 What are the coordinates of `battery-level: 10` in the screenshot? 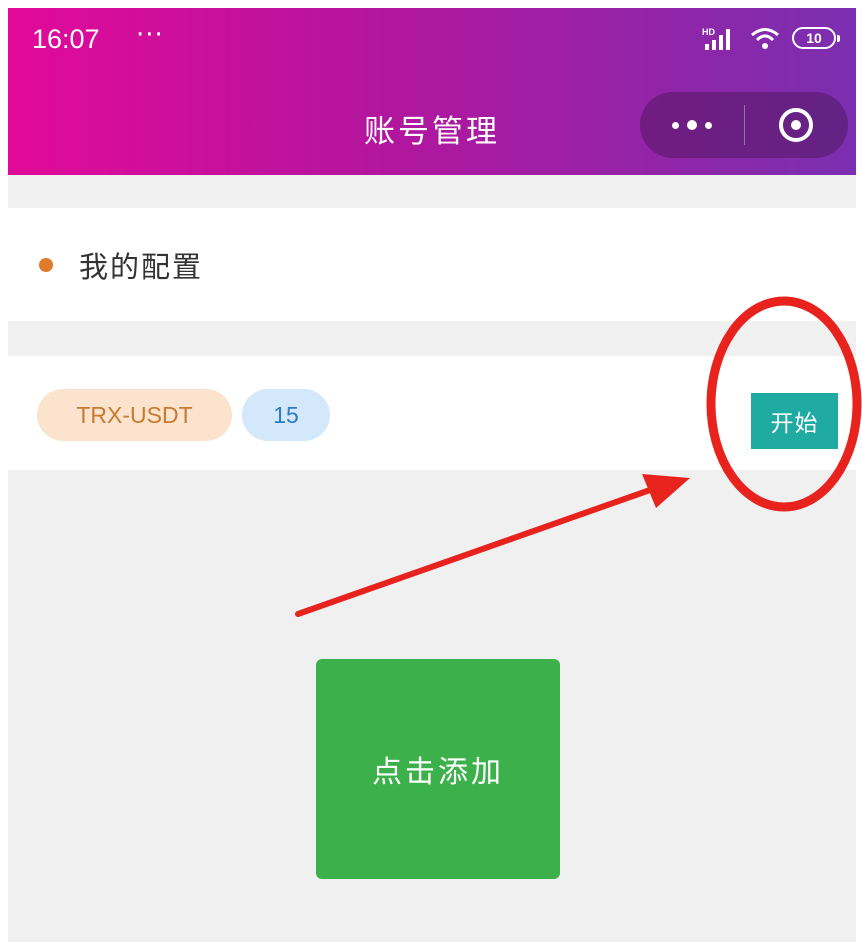 It's located at (814, 38).